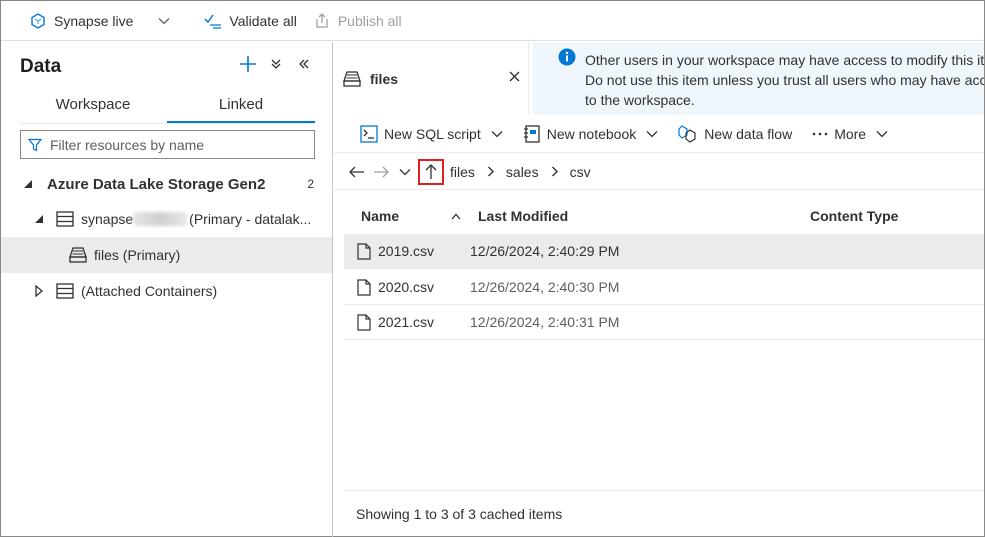 The image size is (985, 537). Describe the element at coordinates (322, 21) in the screenshot. I see `publish-upload-icon` at that location.